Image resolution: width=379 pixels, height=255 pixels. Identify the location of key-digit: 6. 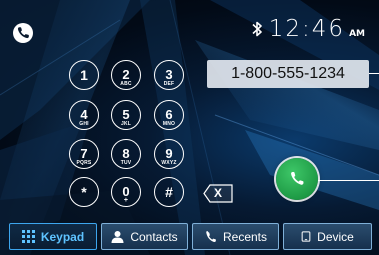
(169, 114).